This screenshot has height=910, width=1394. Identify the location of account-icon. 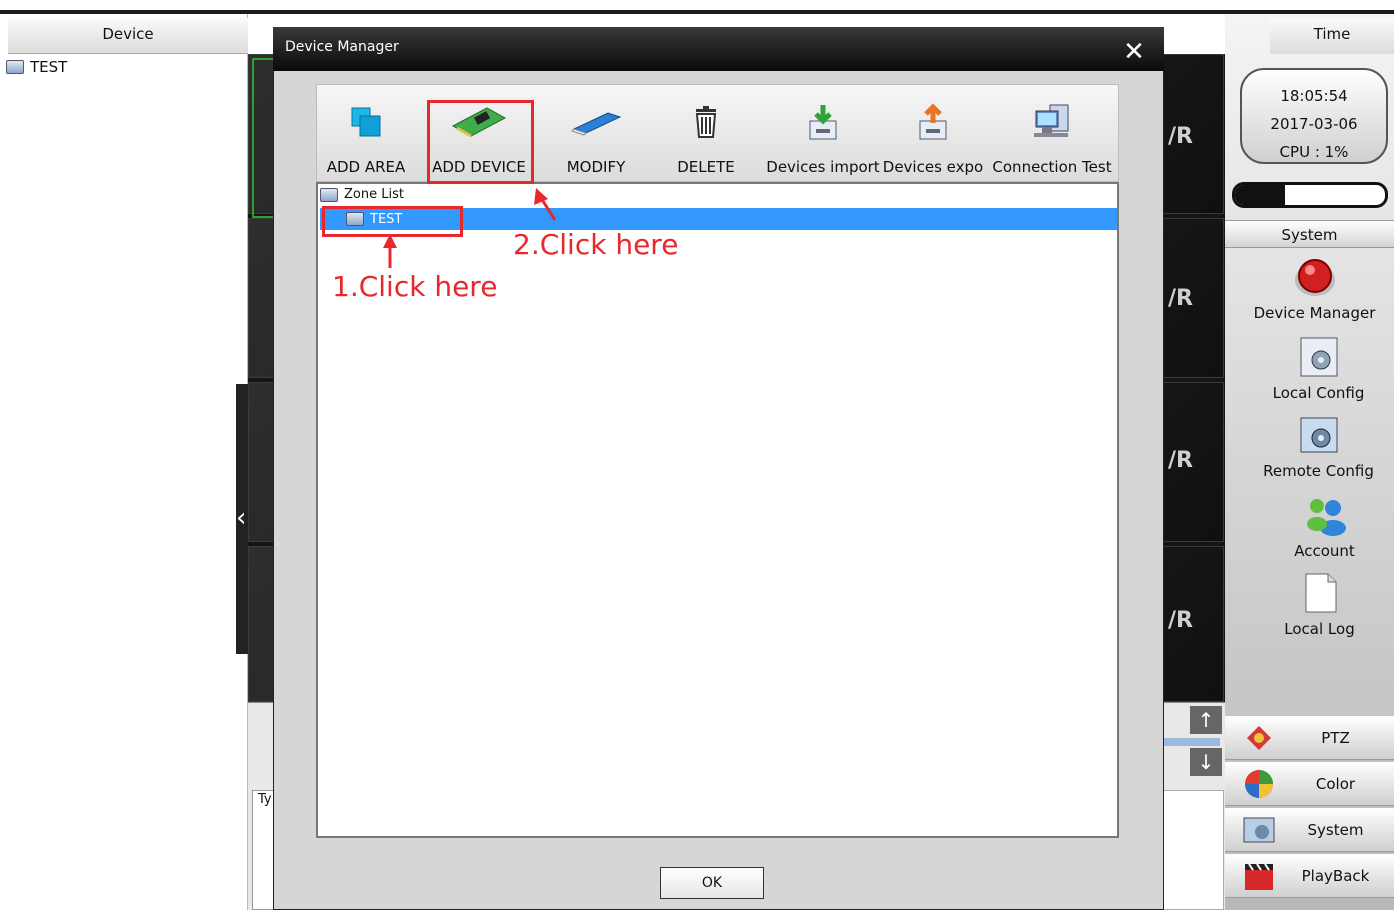
(1325, 515).